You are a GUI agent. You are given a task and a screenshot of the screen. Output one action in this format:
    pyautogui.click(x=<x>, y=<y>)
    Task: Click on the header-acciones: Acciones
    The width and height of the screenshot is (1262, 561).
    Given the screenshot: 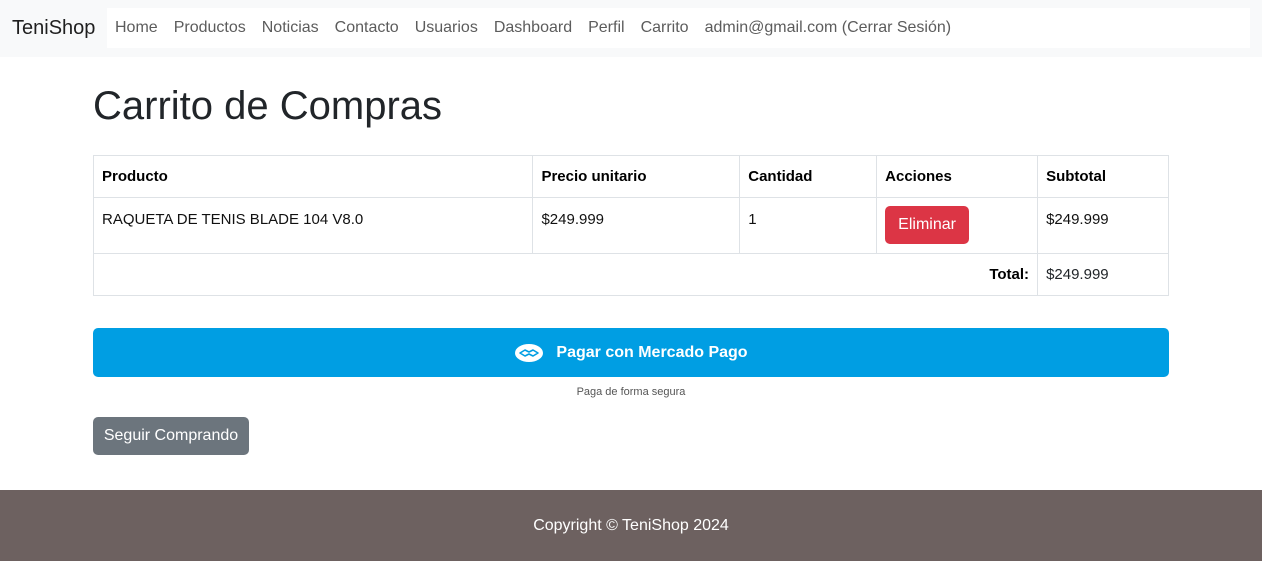 What is the action you would take?
    pyautogui.click(x=957, y=176)
    